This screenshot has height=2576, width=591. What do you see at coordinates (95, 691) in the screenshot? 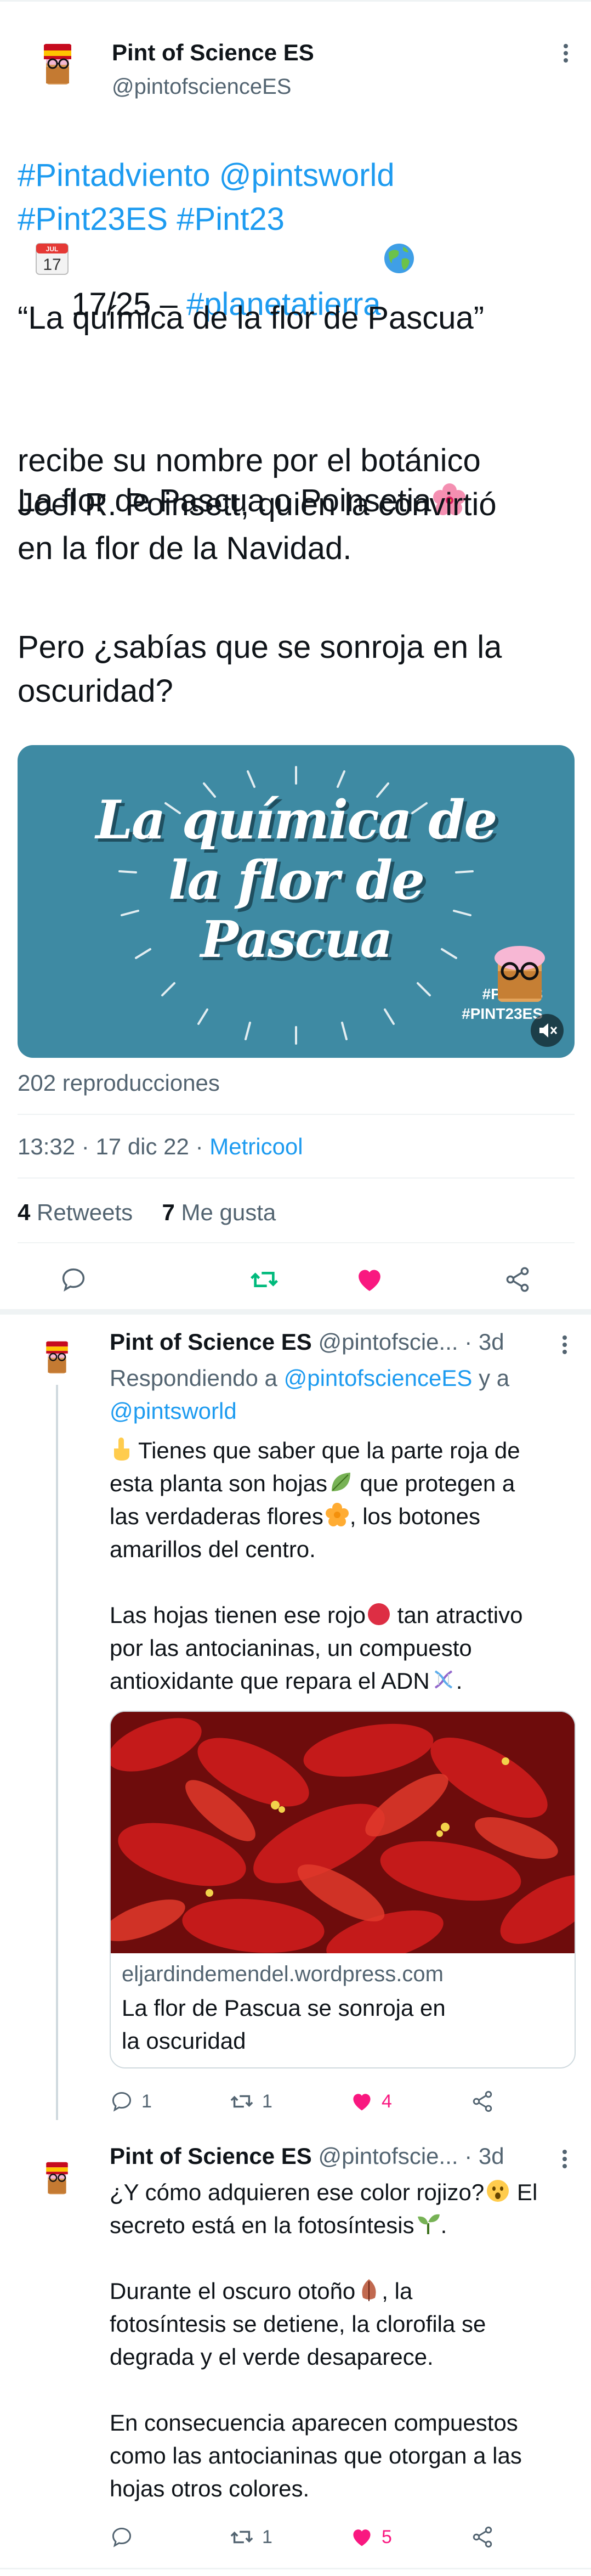
I see `tweet-para2-line-2: oscuridad?` at bounding box center [95, 691].